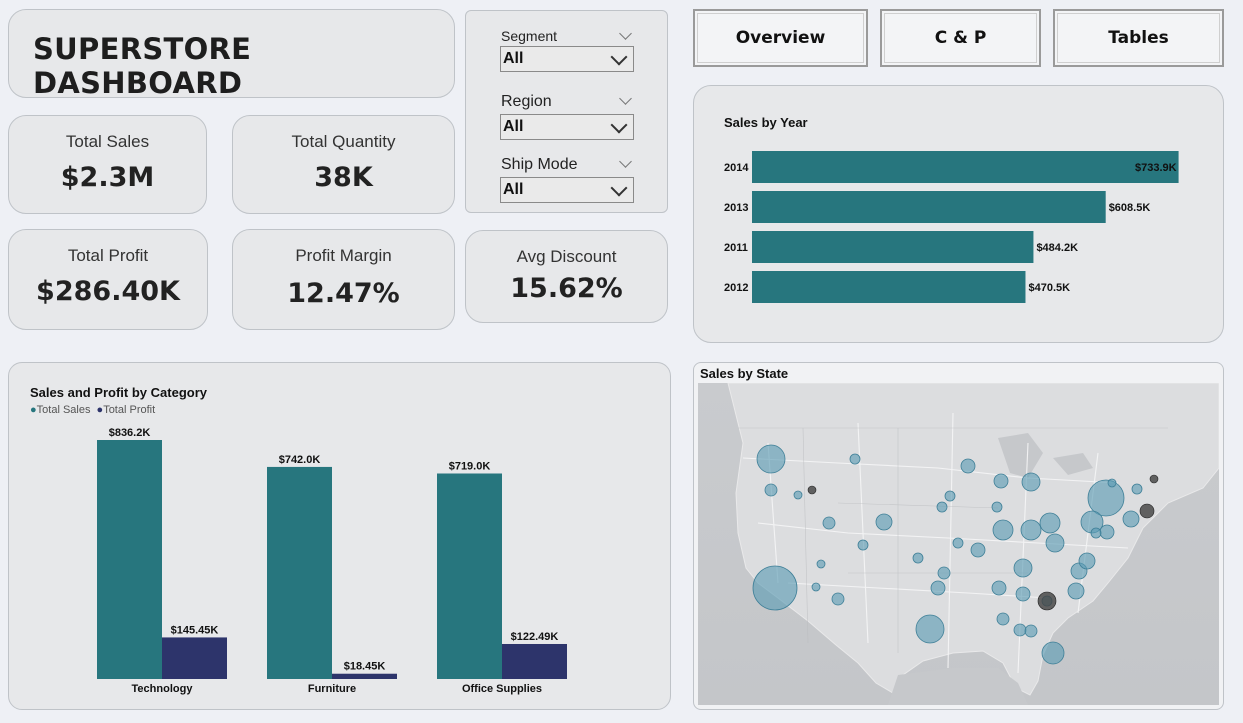 This screenshot has height=723, width=1243. Describe the element at coordinates (567, 59) in the screenshot. I see `segment-dropdown: All` at that location.